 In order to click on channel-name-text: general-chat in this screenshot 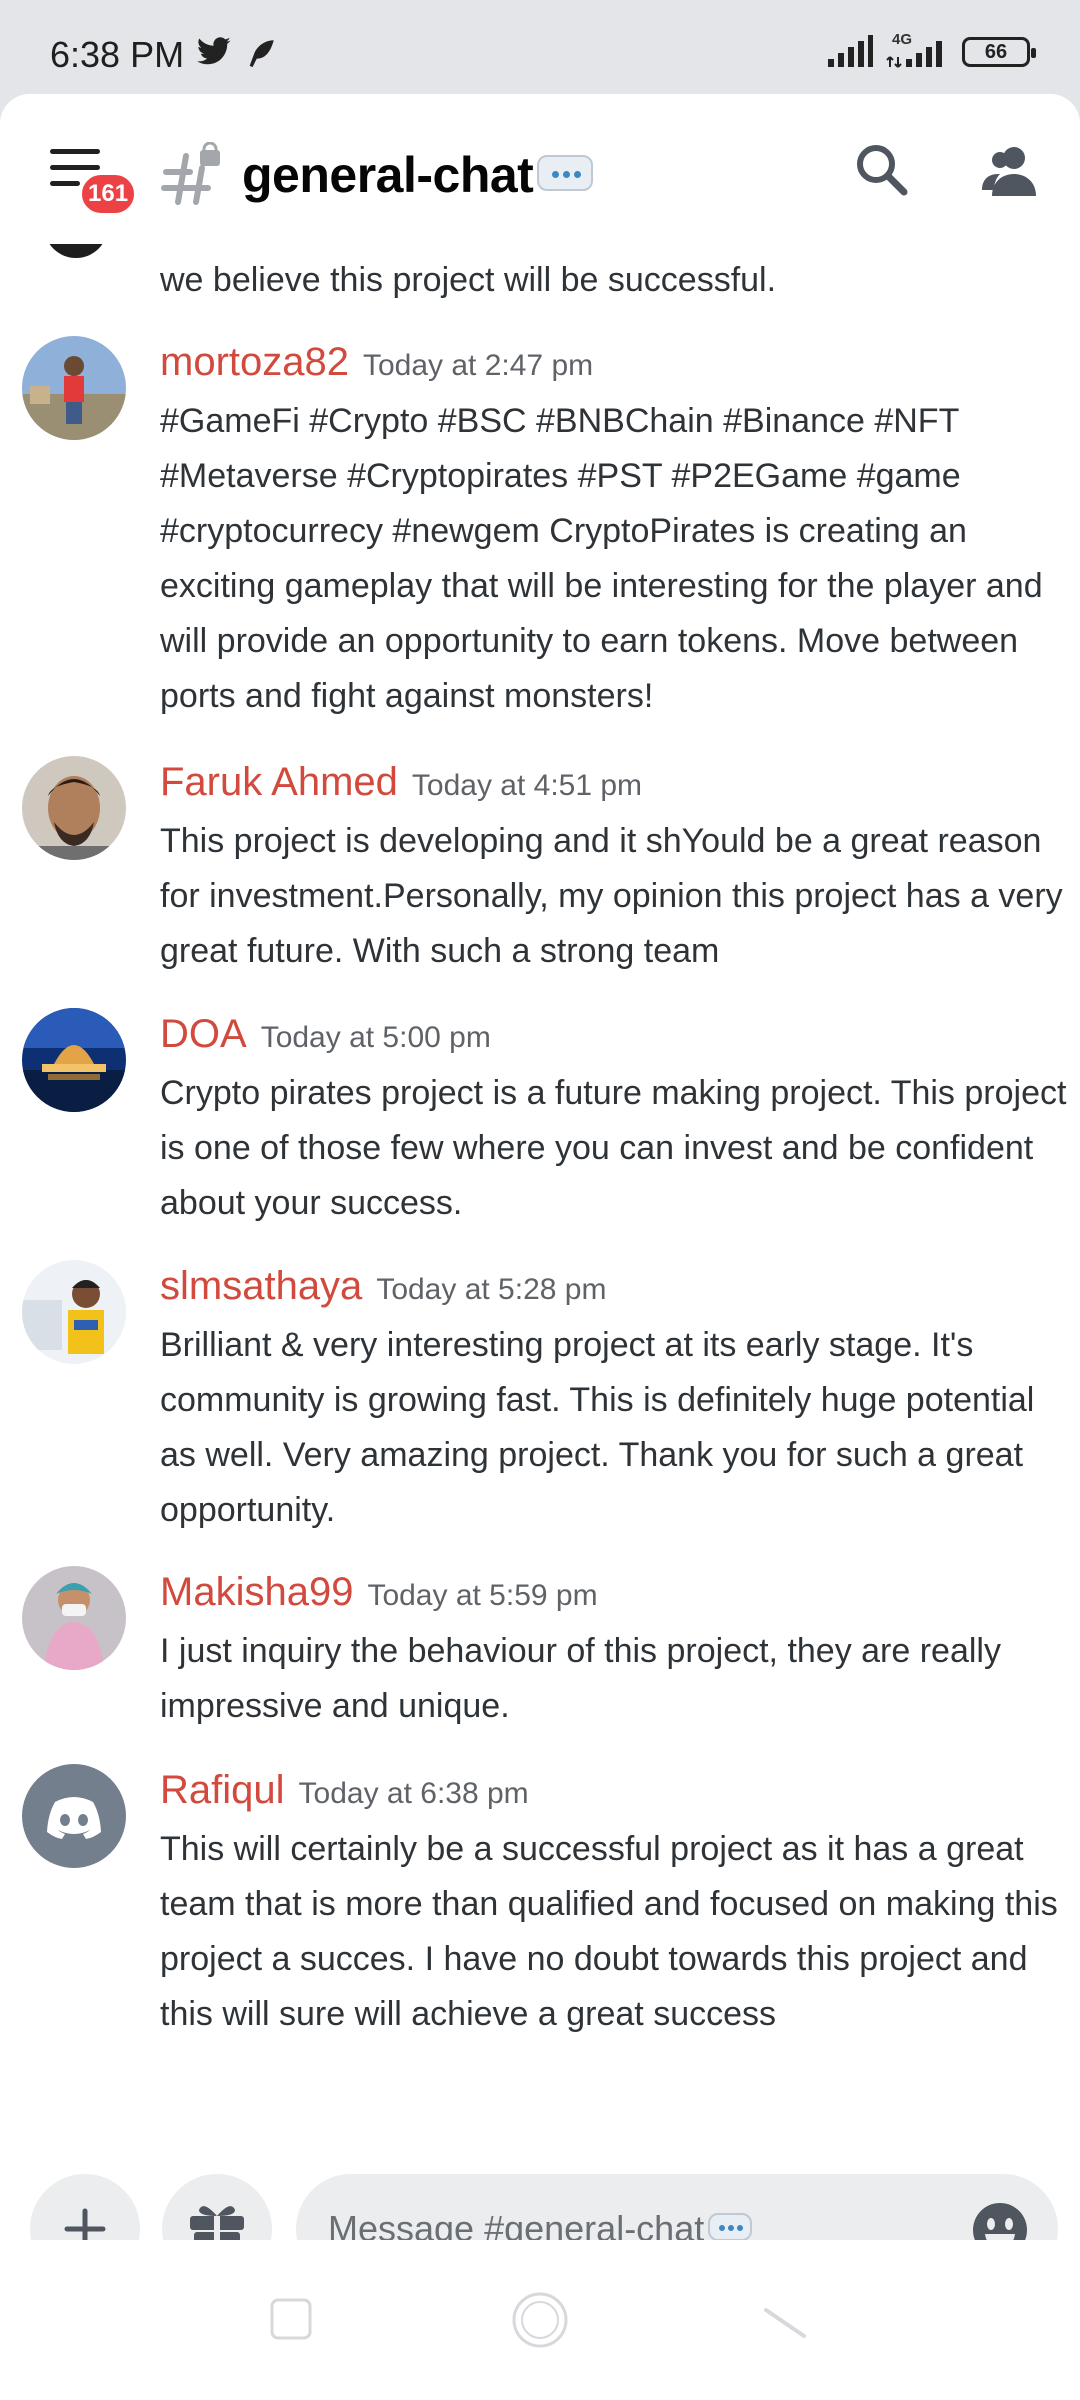, I will do `click(388, 175)`.